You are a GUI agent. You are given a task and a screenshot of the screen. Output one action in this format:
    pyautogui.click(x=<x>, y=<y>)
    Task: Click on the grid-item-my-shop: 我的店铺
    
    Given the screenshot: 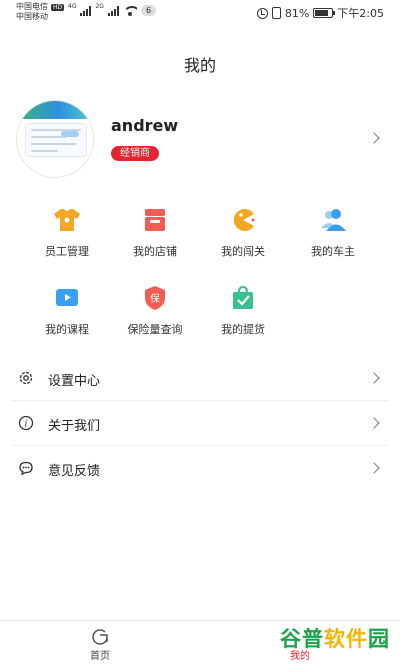 What is the action you would take?
    pyautogui.click(x=155, y=232)
    